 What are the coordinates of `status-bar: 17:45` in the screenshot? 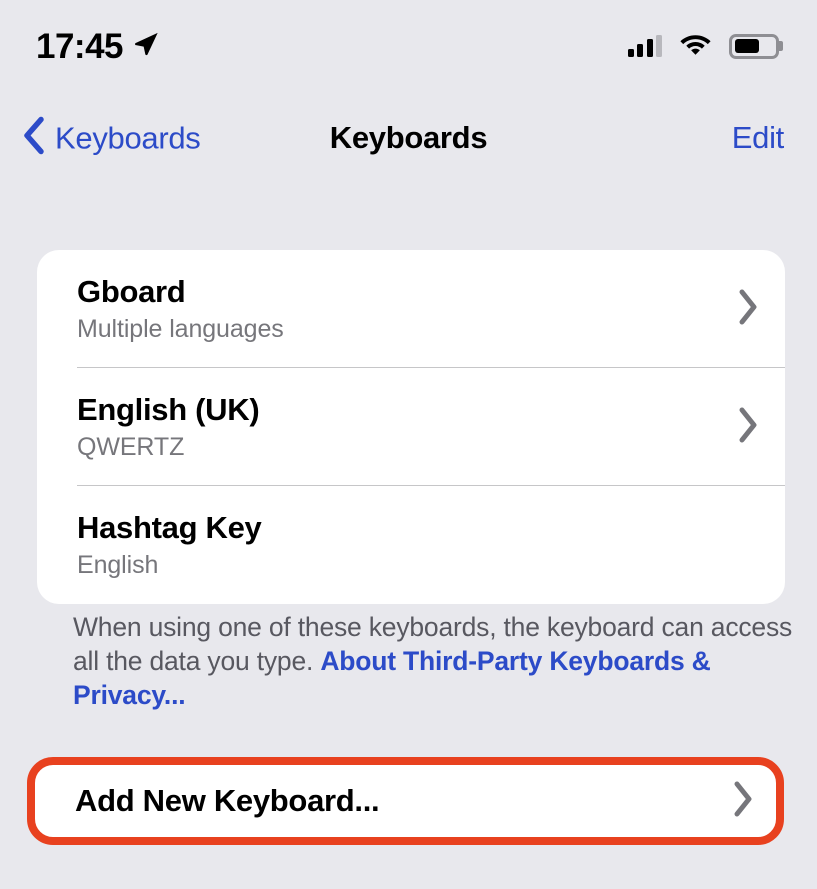 It's located at (408, 46).